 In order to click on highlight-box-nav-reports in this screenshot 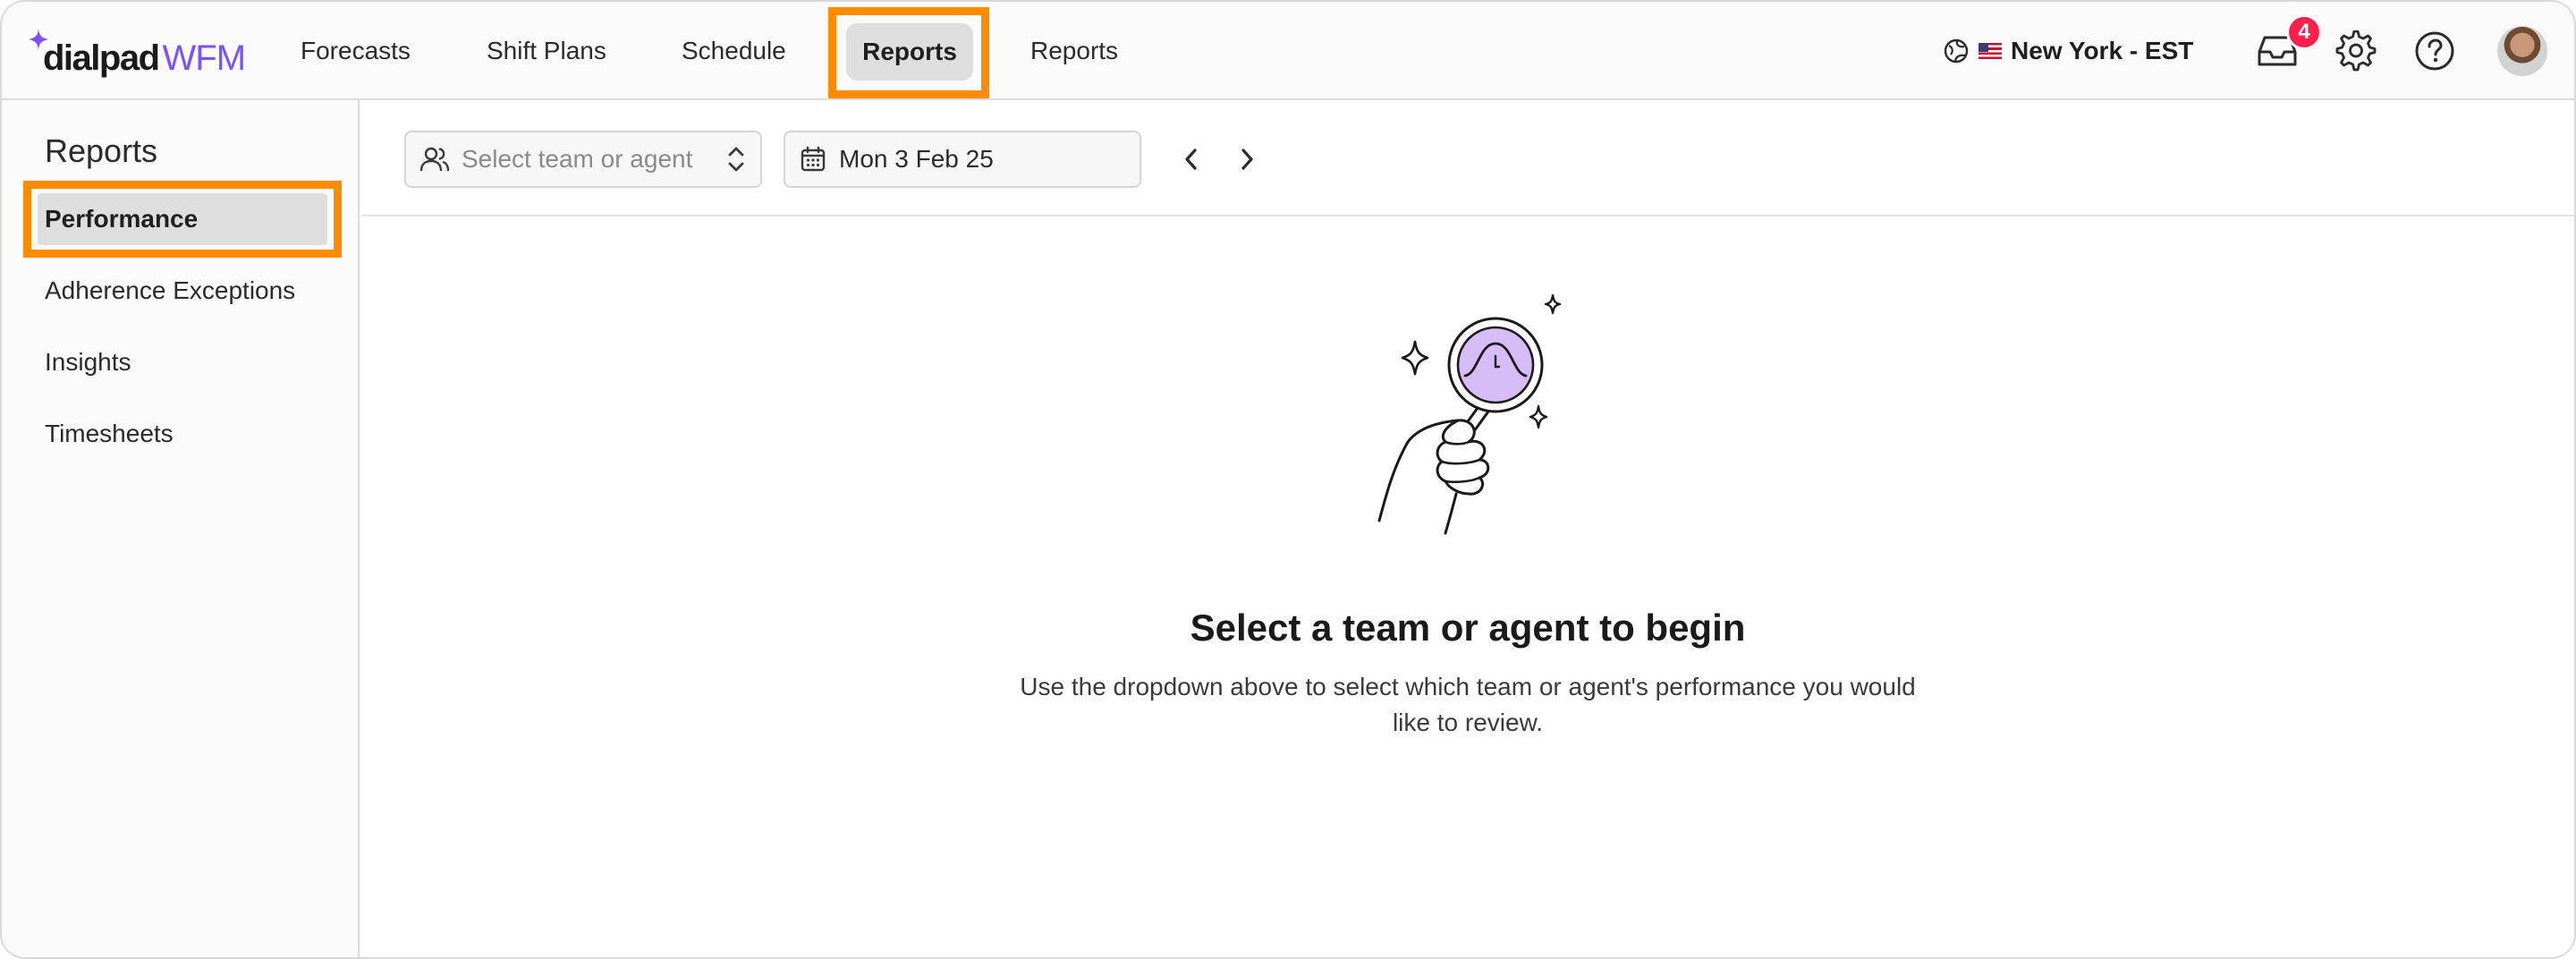, I will do `click(908, 52)`.